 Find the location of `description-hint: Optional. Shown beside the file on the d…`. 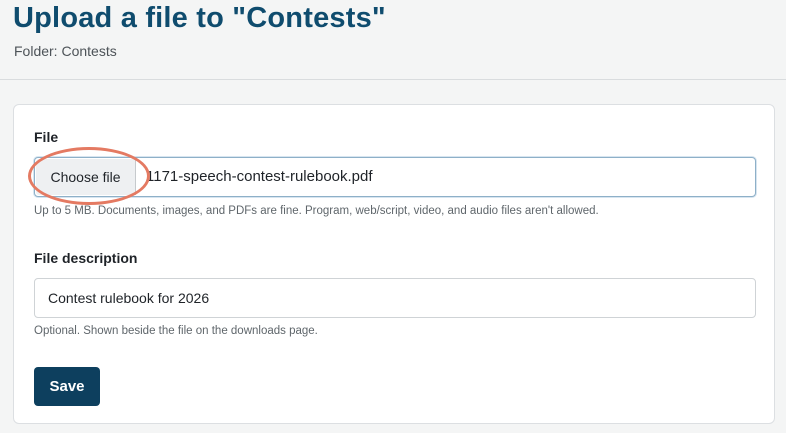

description-hint: Optional. Shown beside the file on the d… is located at coordinates (176, 331).